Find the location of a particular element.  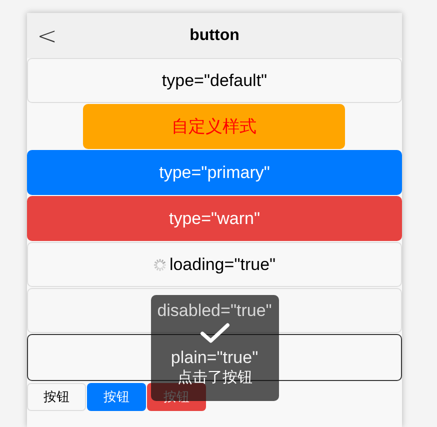

spinner-icon is located at coordinates (160, 265).